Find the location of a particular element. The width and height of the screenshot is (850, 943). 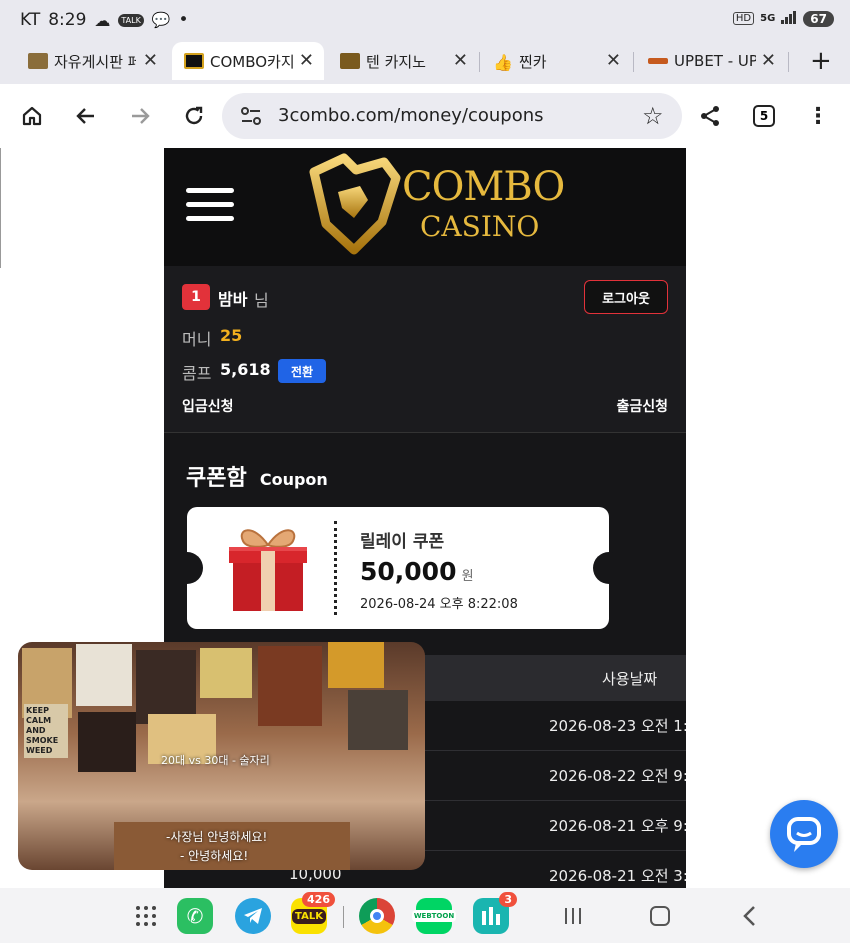

share-icon is located at coordinates (710, 116).